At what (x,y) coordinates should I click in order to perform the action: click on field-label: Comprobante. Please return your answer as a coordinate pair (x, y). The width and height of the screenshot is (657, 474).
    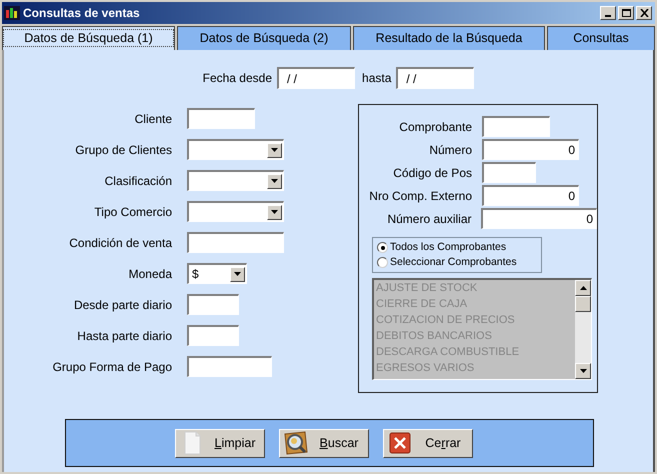
    Looking at the image, I should click on (435, 127).